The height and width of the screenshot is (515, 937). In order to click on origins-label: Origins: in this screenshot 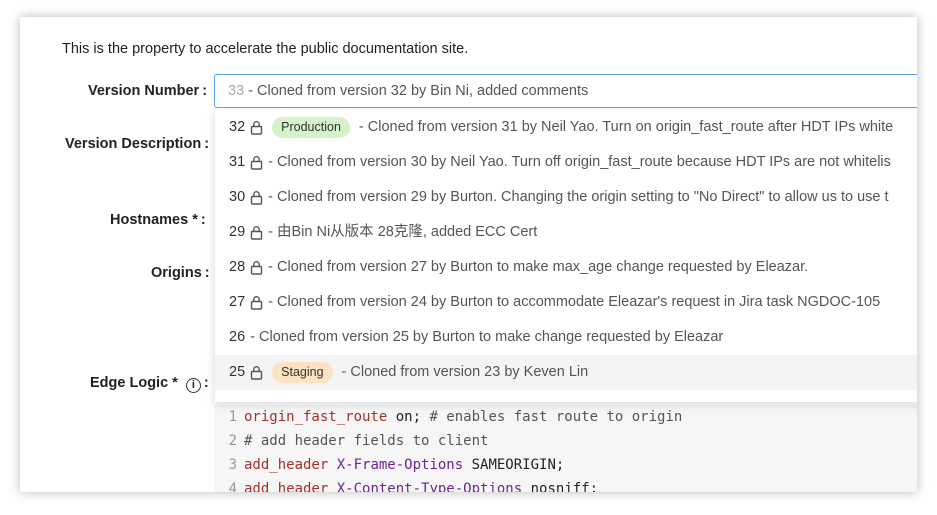, I will do `click(180, 273)`.